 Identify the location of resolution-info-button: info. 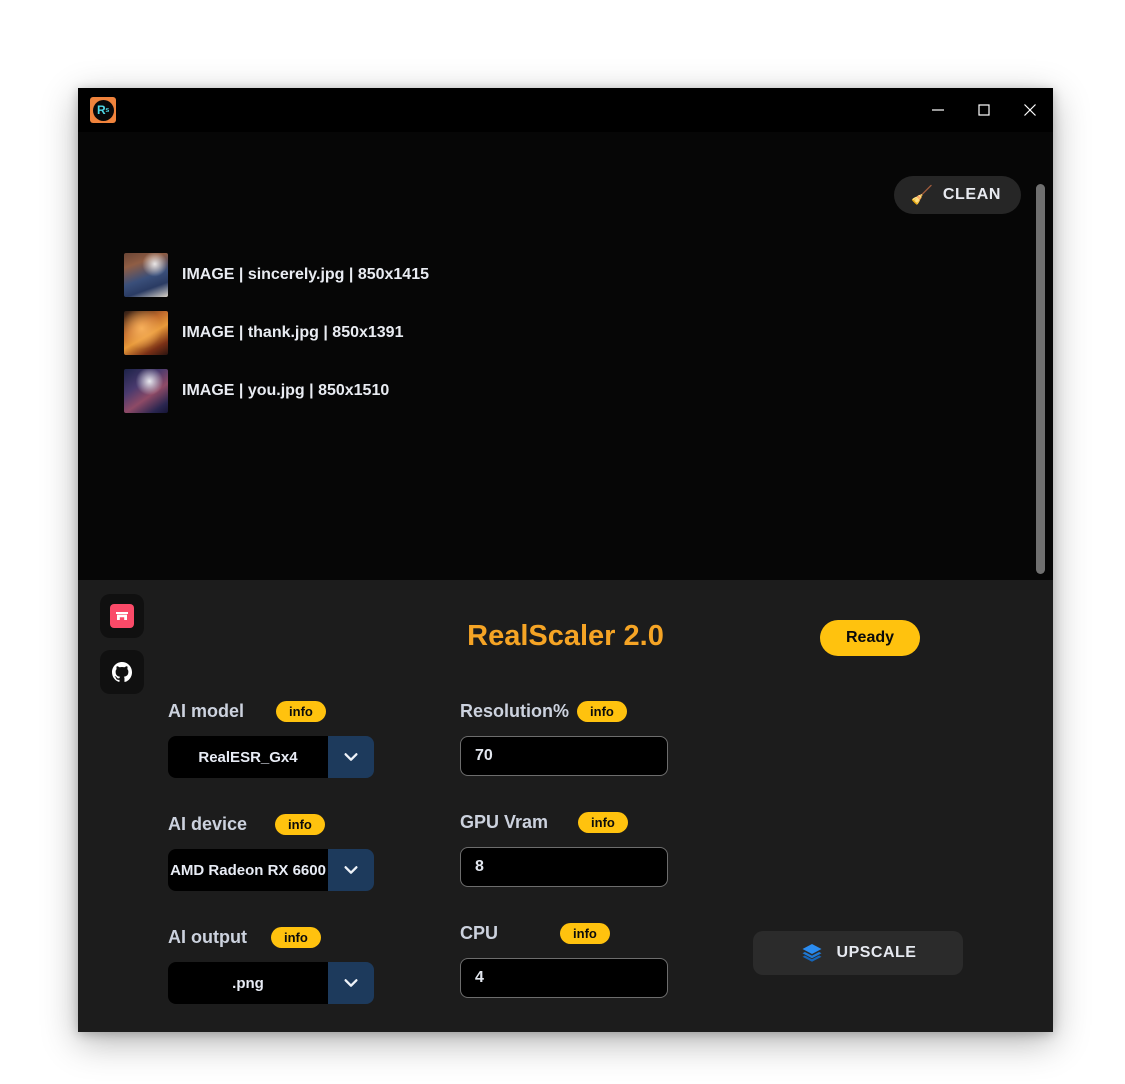
(602, 711).